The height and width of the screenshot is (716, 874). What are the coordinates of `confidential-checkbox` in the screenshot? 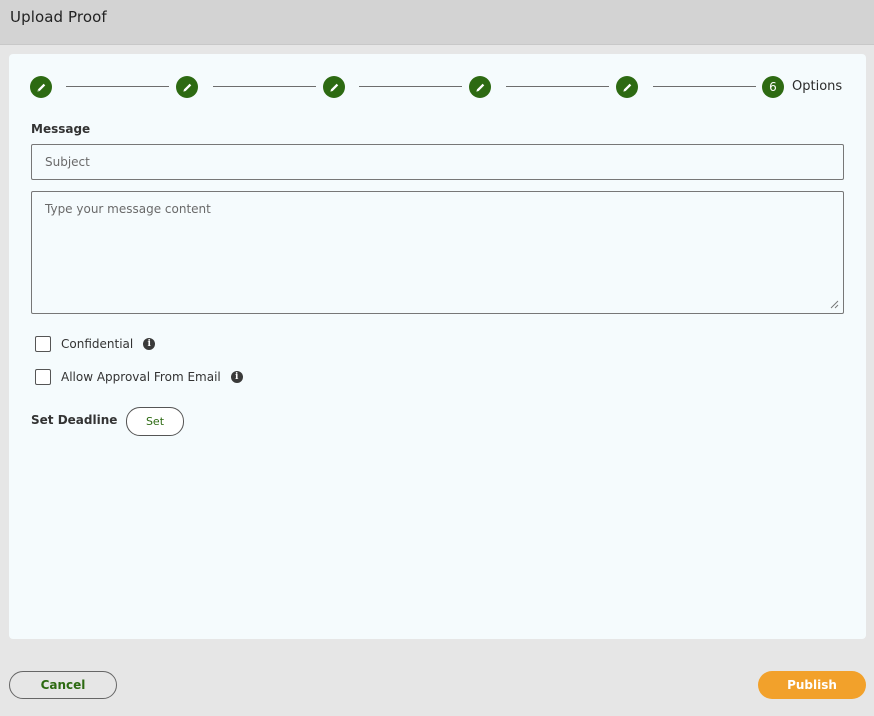 It's located at (43, 344).